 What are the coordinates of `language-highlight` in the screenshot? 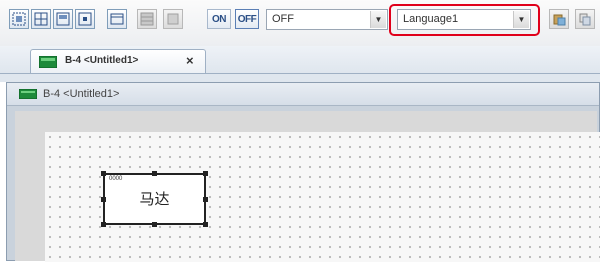 It's located at (464, 20).